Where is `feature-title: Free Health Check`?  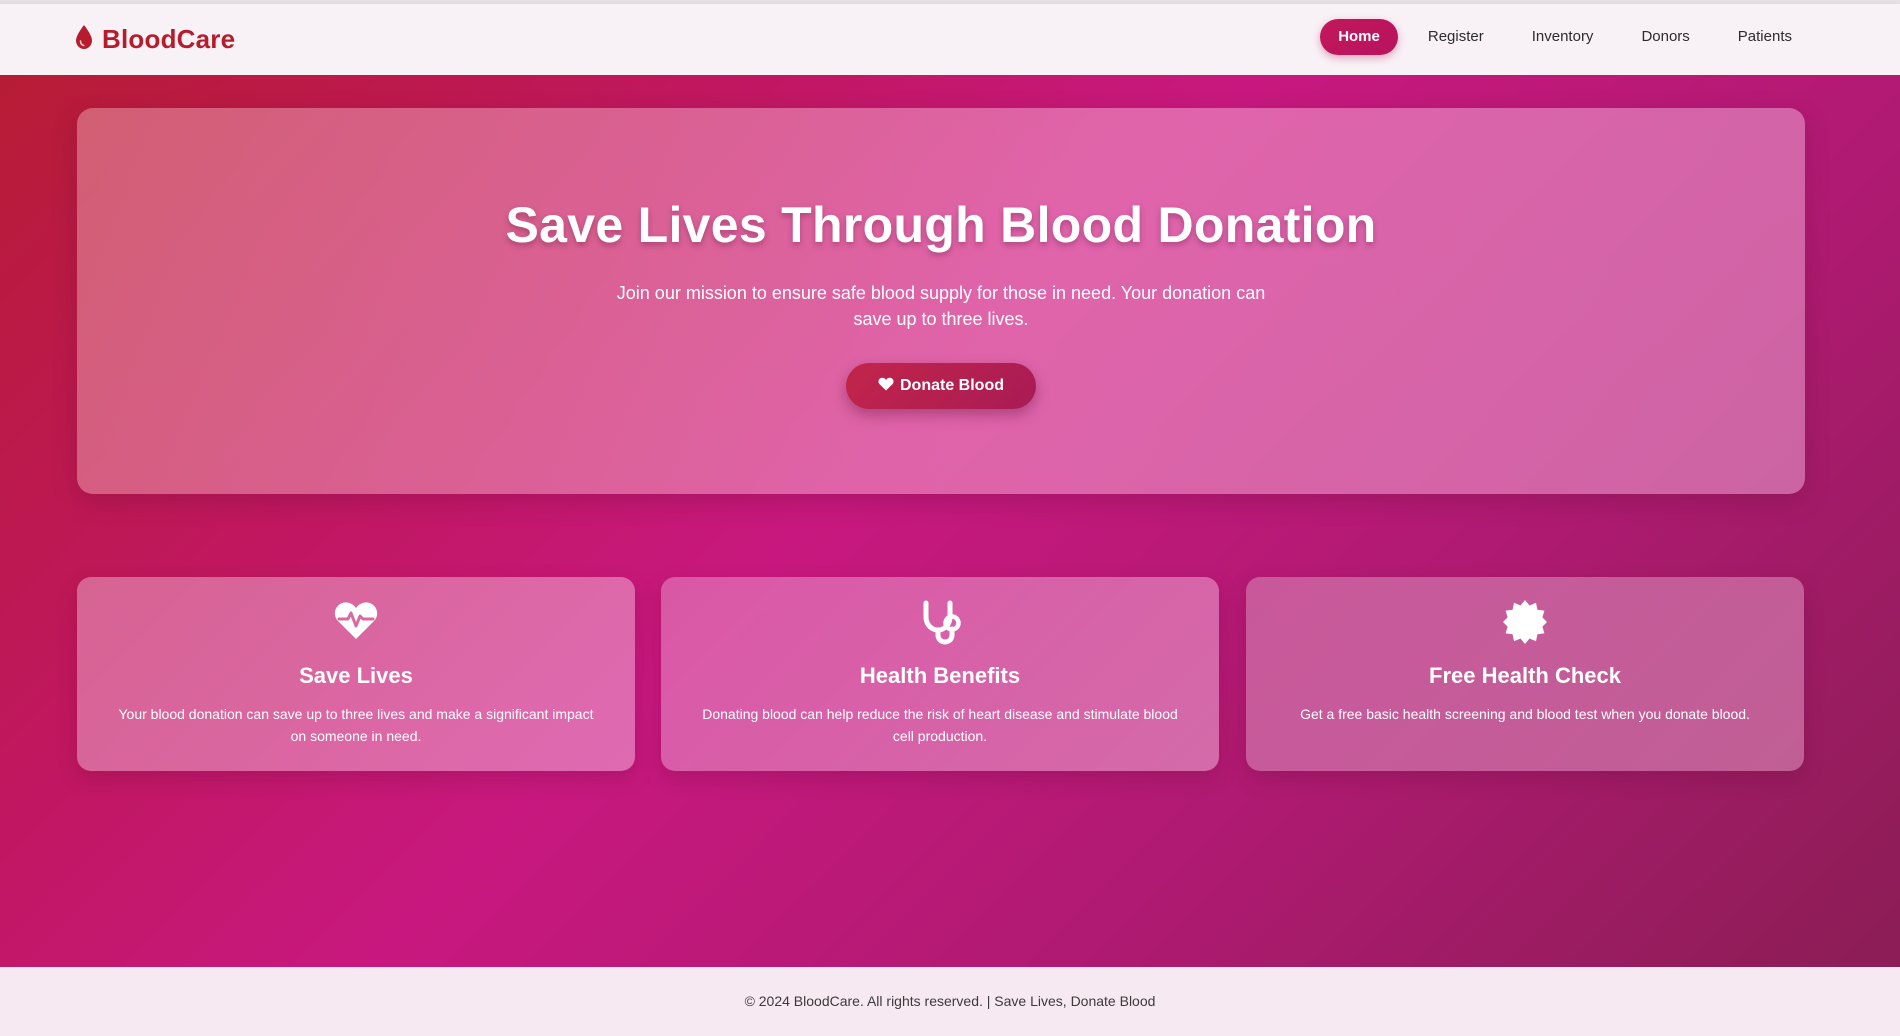 feature-title: Free Health Check is located at coordinates (1525, 675).